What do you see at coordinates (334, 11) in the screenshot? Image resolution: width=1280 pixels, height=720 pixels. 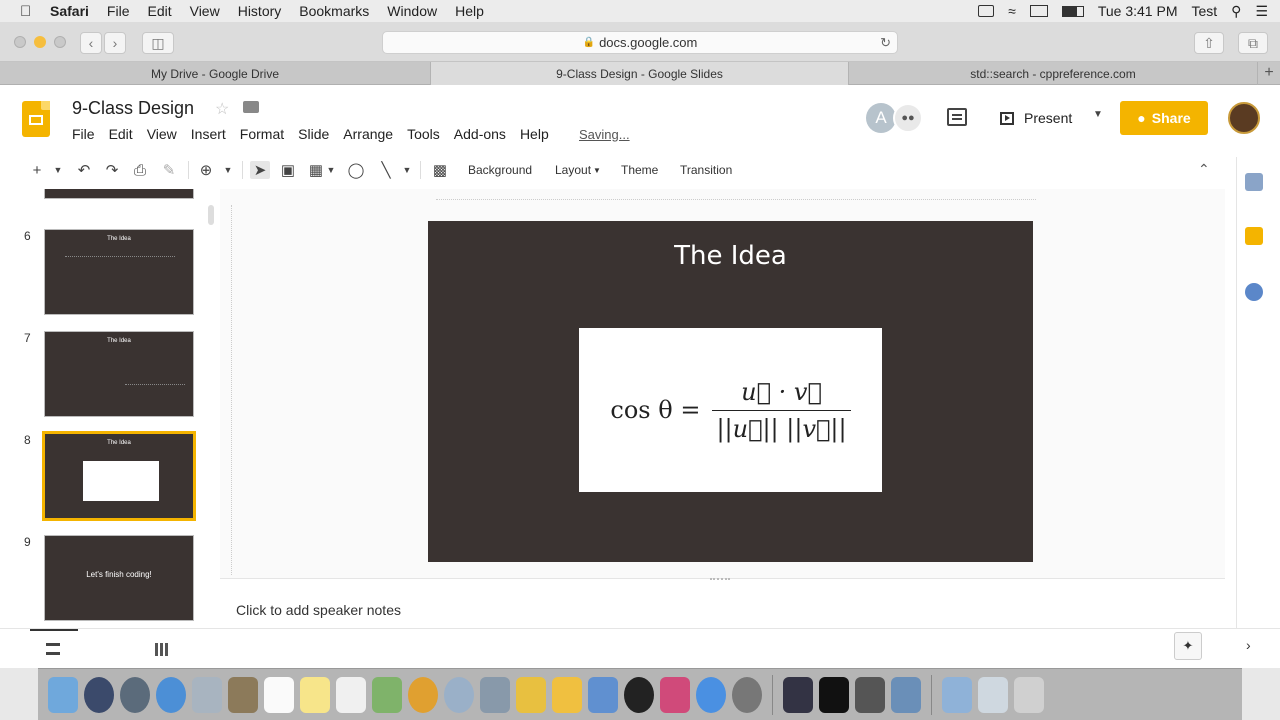 I see `menu-bookmarks: Bookmarks` at bounding box center [334, 11].